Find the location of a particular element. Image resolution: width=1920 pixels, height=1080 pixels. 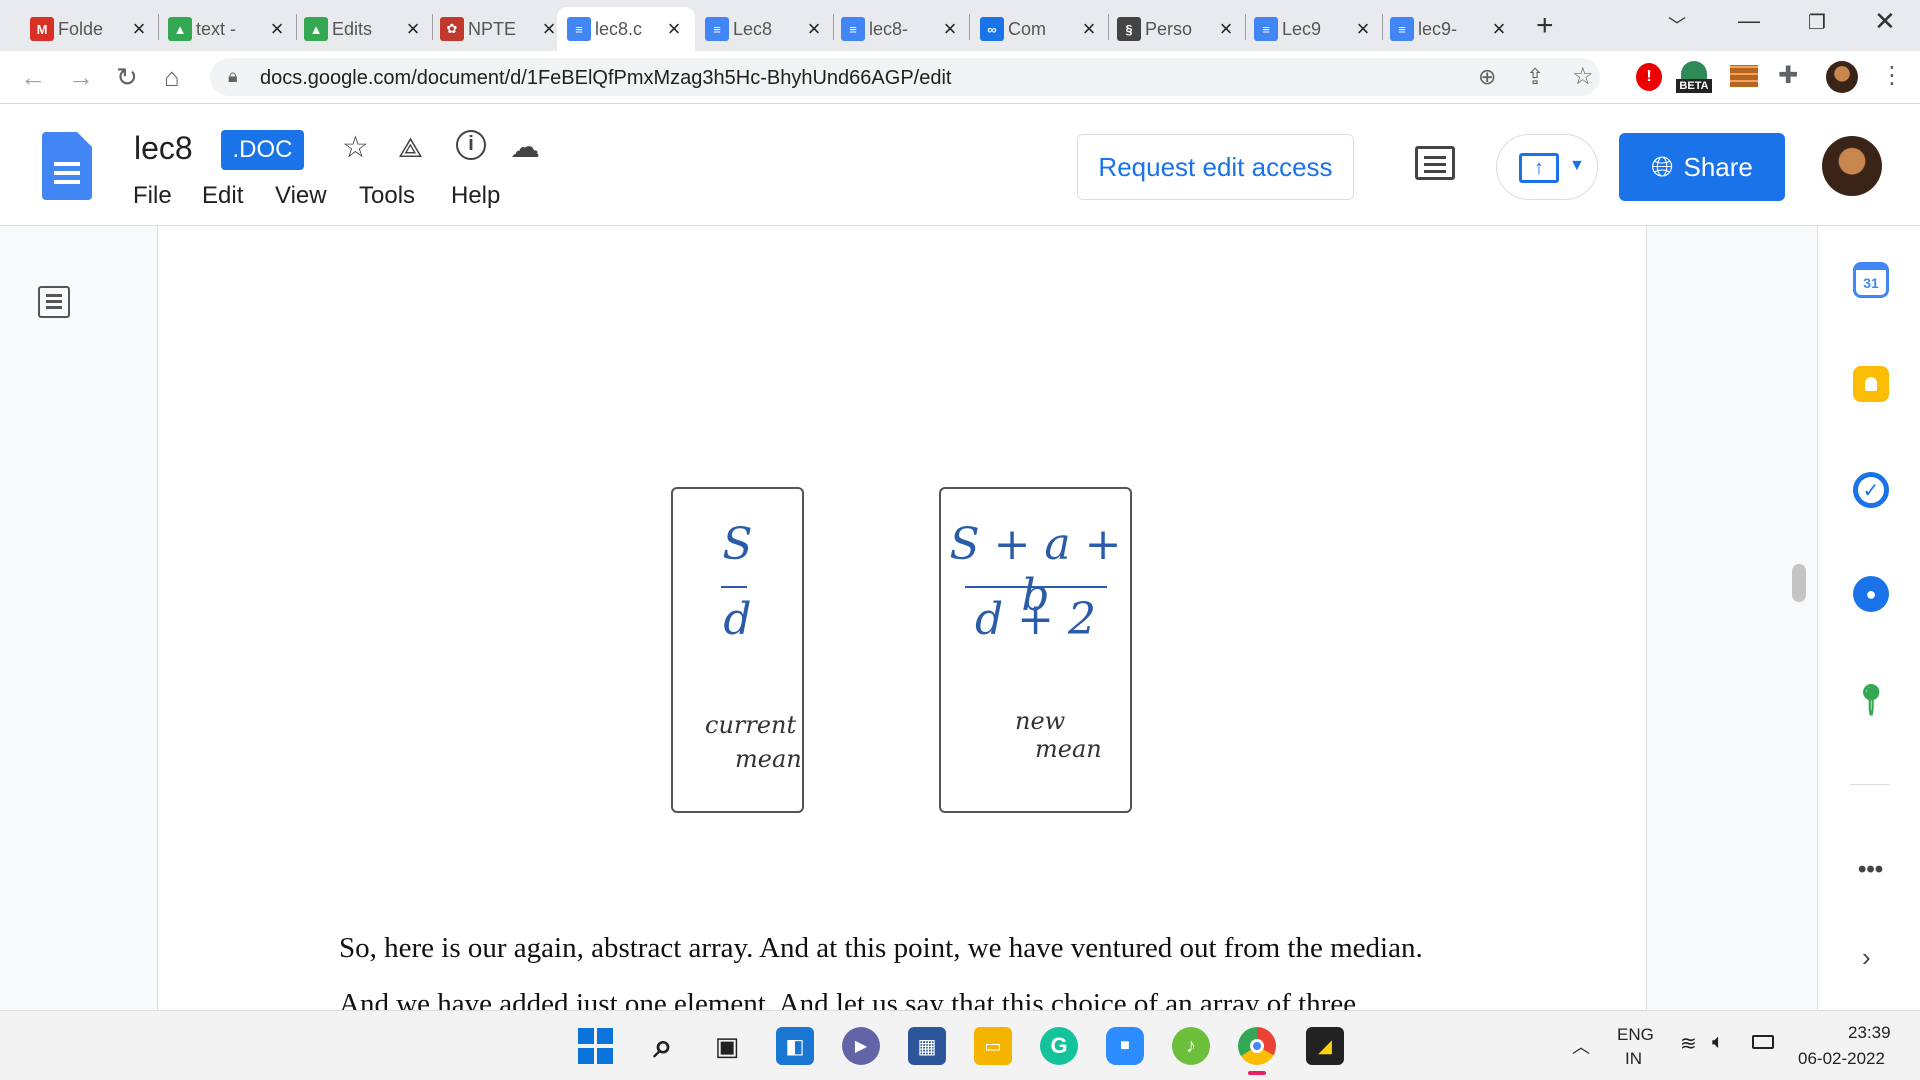

tab-1: ▲ text - × is located at coordinates (228, 29).